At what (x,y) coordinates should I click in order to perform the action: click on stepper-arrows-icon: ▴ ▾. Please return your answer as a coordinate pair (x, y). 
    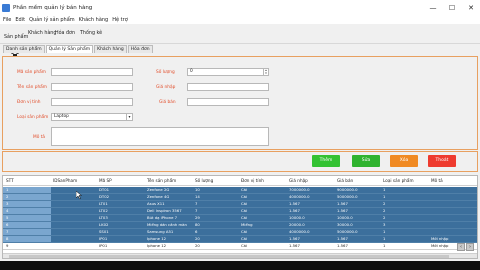
    Looking at the image, I should click on (265, 72).